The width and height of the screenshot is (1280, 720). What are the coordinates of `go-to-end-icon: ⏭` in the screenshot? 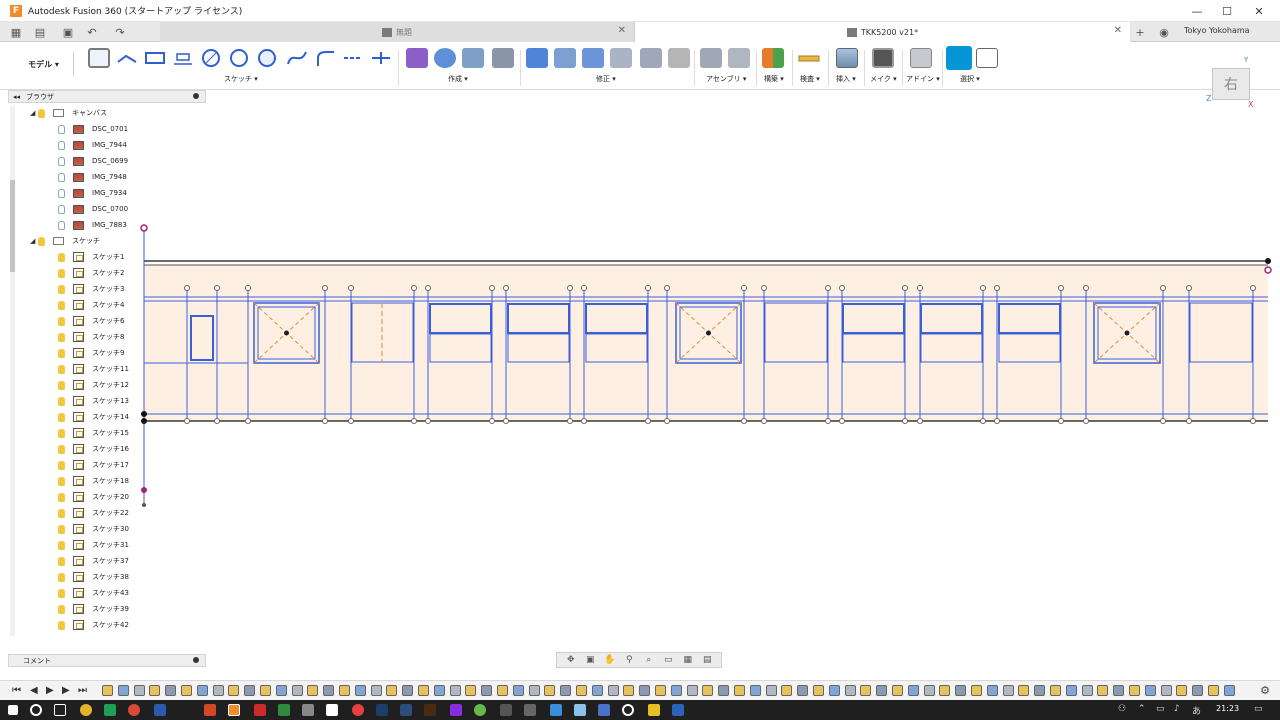 It's located at (82, 690).